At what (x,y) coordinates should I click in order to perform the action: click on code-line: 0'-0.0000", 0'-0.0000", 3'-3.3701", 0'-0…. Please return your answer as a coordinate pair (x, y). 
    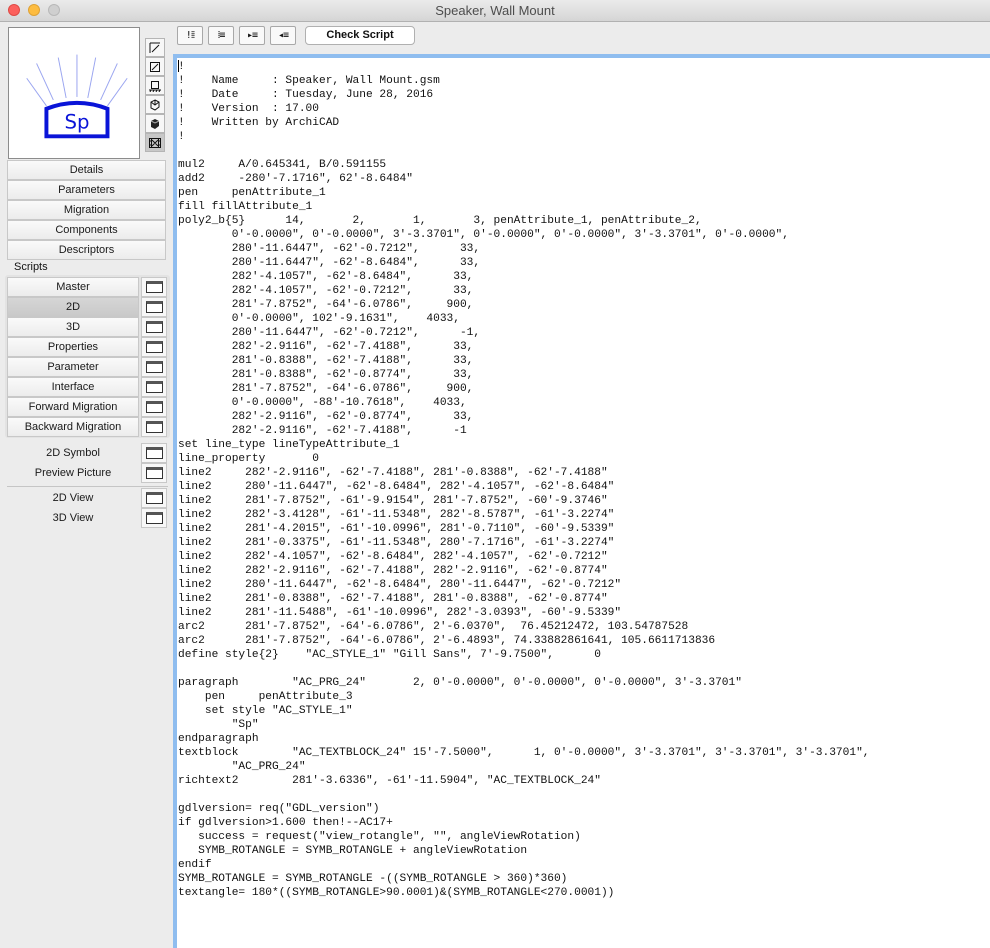
    Looking at the image, I should click on (483, 235).